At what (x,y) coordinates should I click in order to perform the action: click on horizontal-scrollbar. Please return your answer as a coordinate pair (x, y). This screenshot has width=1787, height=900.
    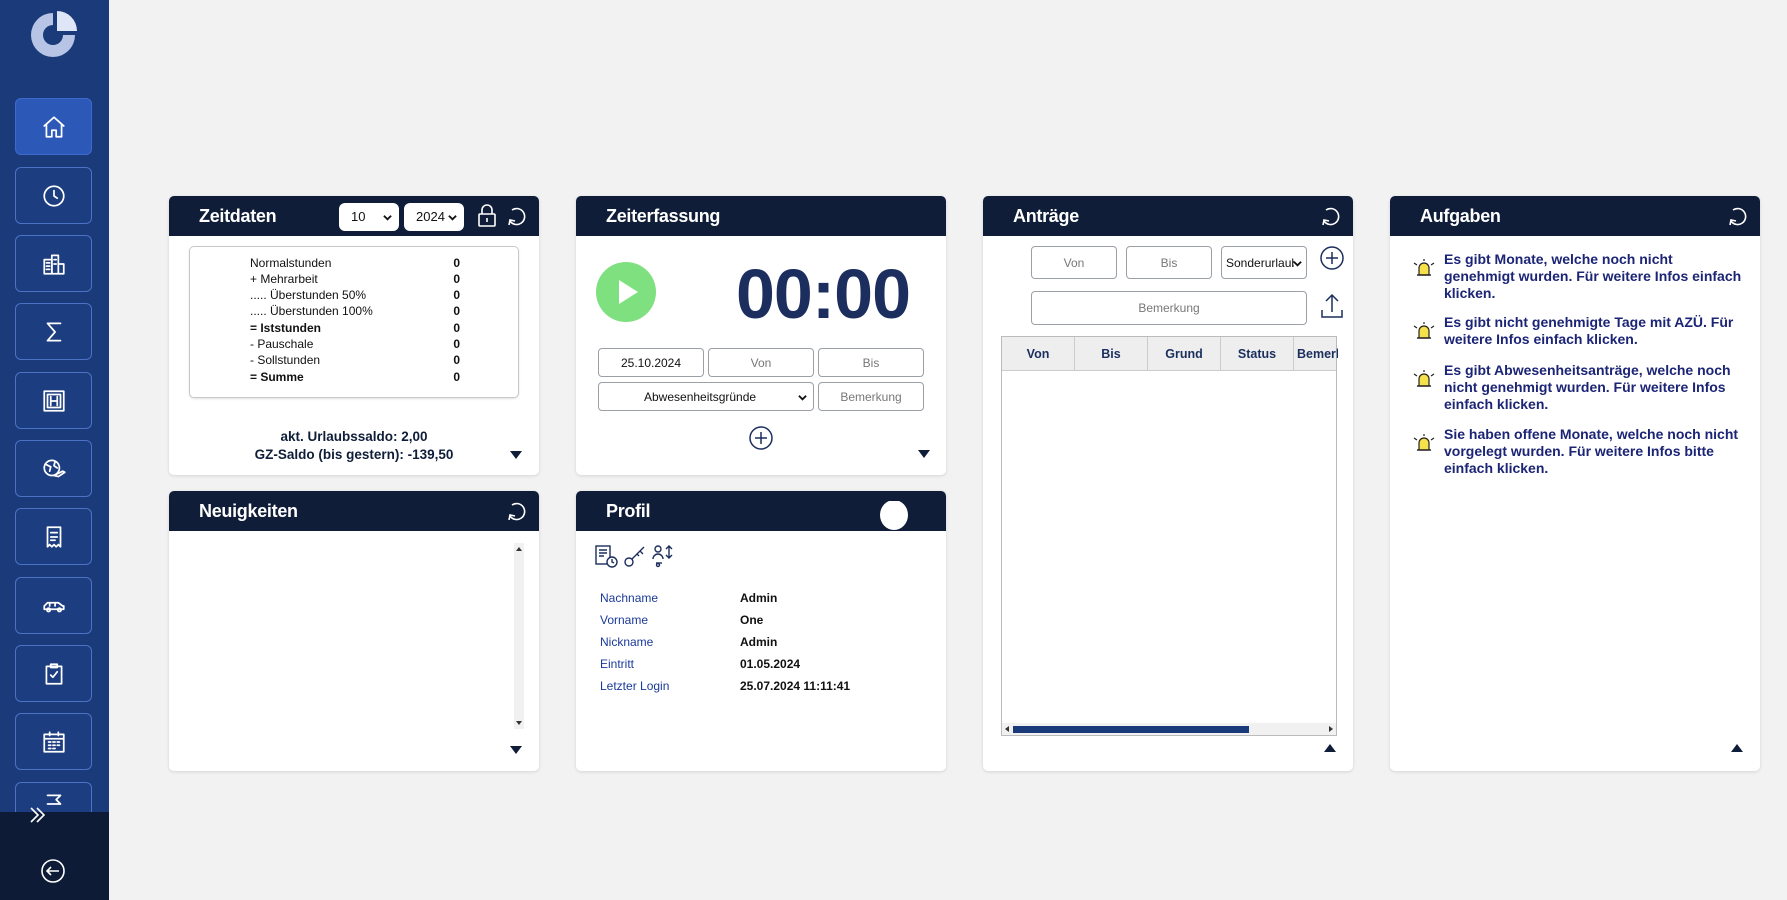
    Looking at the image, I should click on (1169, 729).